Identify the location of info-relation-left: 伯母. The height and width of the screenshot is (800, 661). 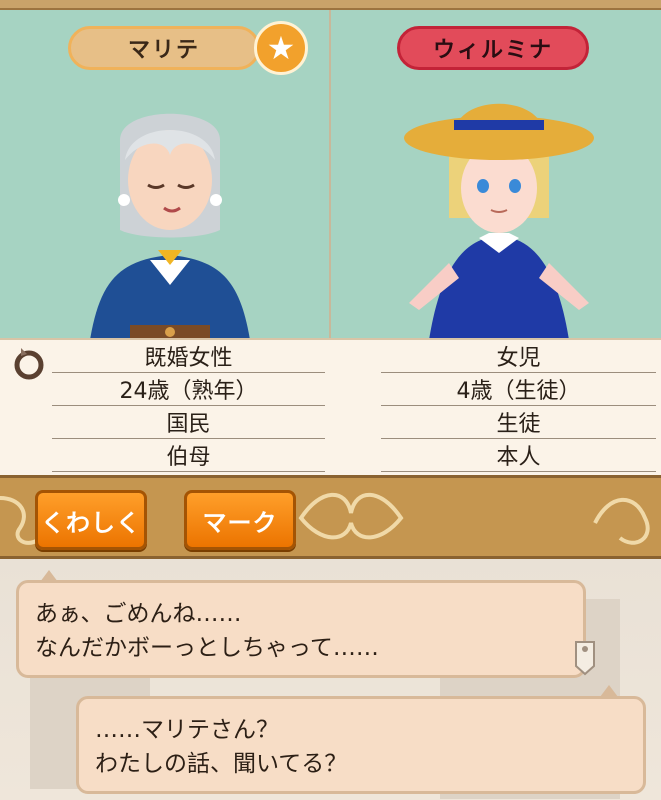
(188, 455).